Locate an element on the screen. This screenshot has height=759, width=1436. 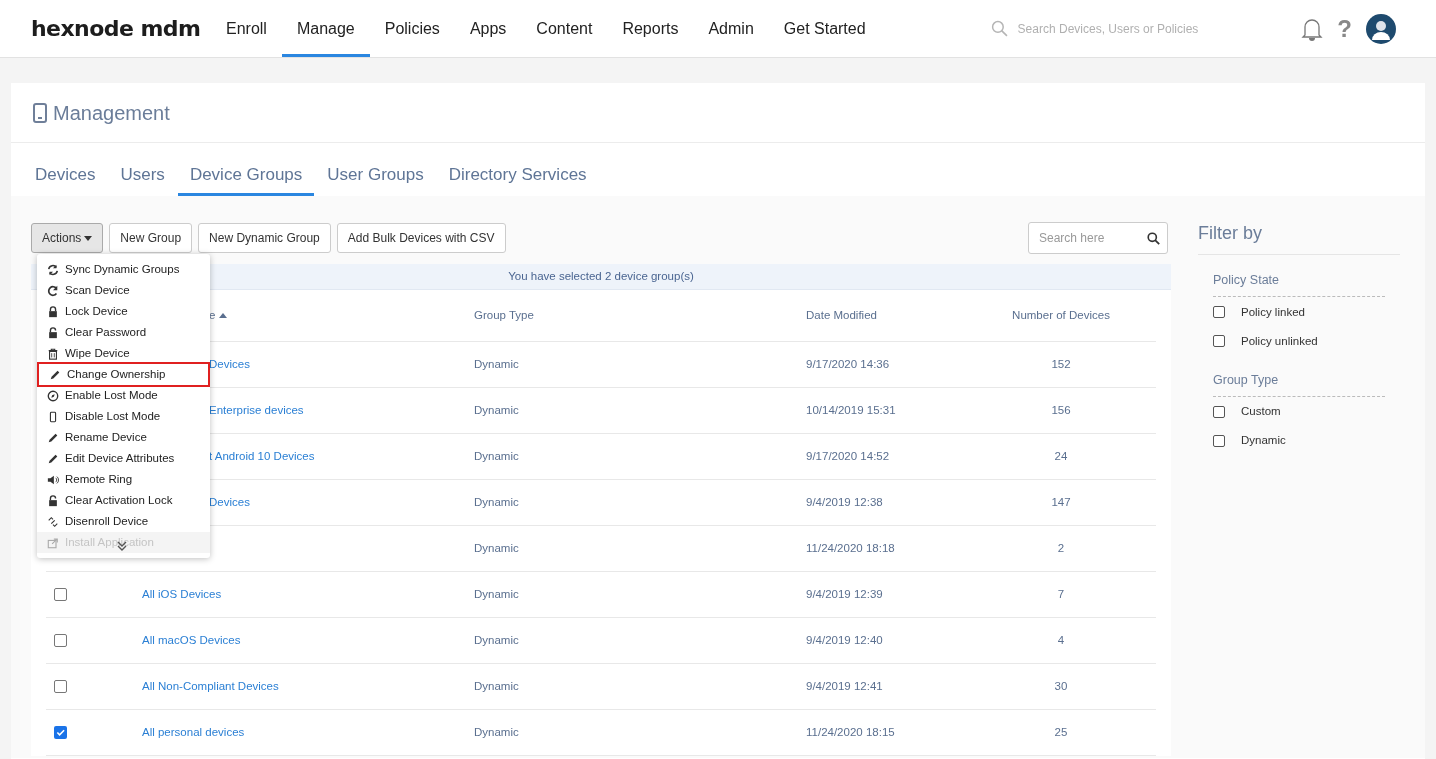
nav-tab: Admin is located at coordinates (731, 28).